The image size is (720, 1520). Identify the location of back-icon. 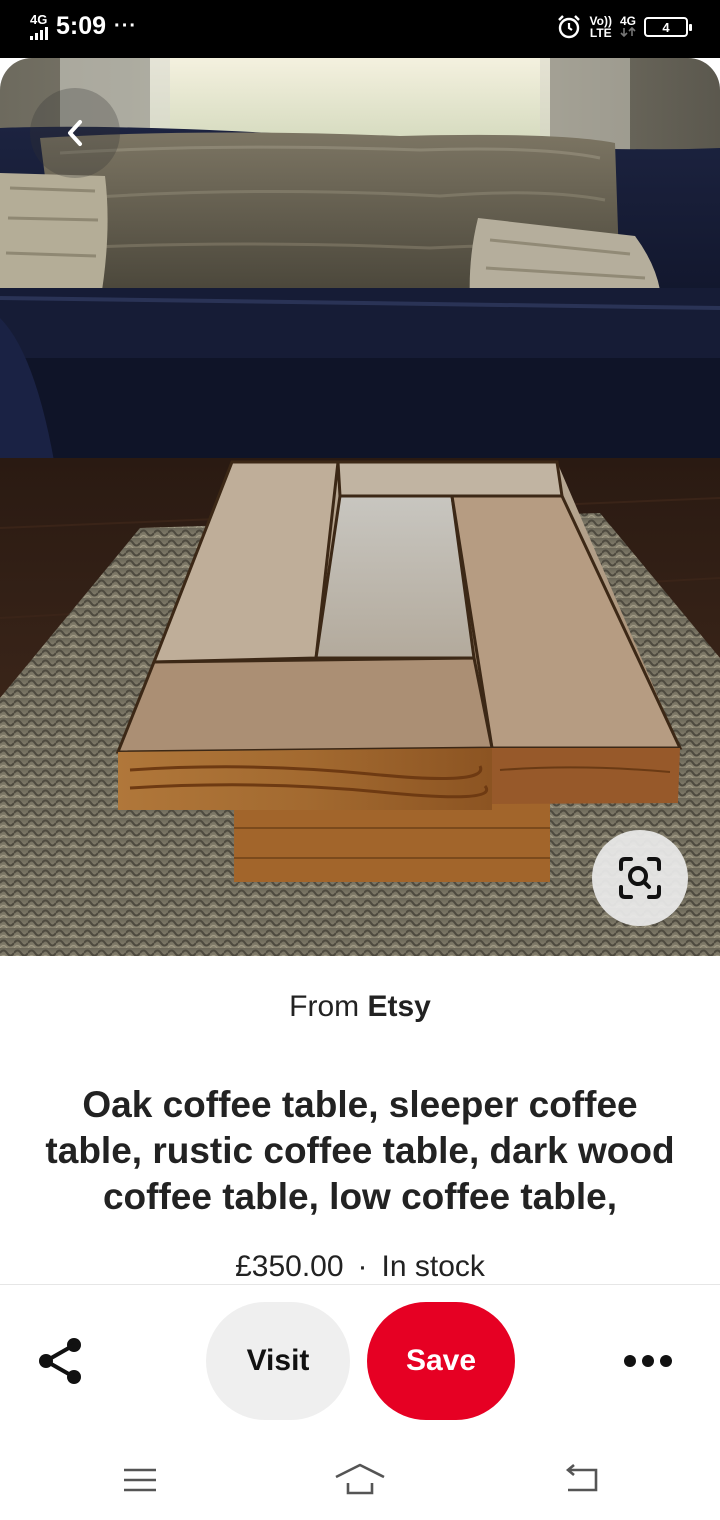
(581, 1478).